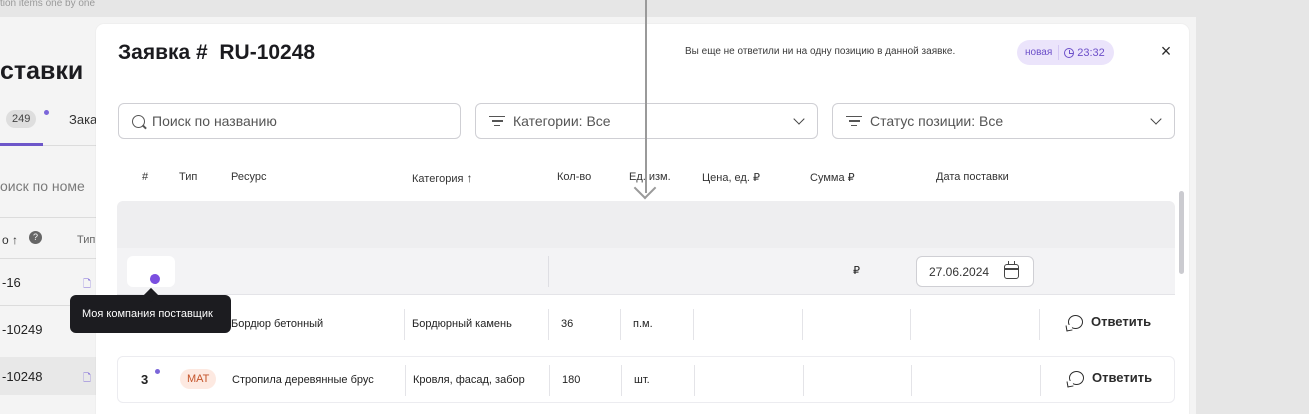 The height and width of the screenshot is (414, 1309). What do you see at coordinates (188, 177) in the screenshot?
I see `column-header-type: Тип` at bounding box center [188, 177].